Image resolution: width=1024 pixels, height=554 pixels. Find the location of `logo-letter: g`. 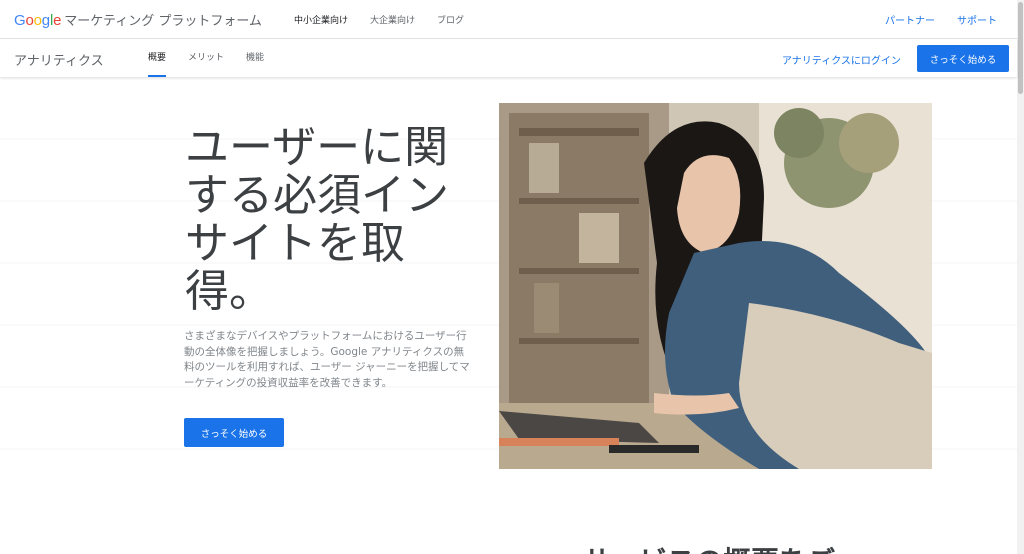

logo-letter: g is located at coordinates (45, 20).